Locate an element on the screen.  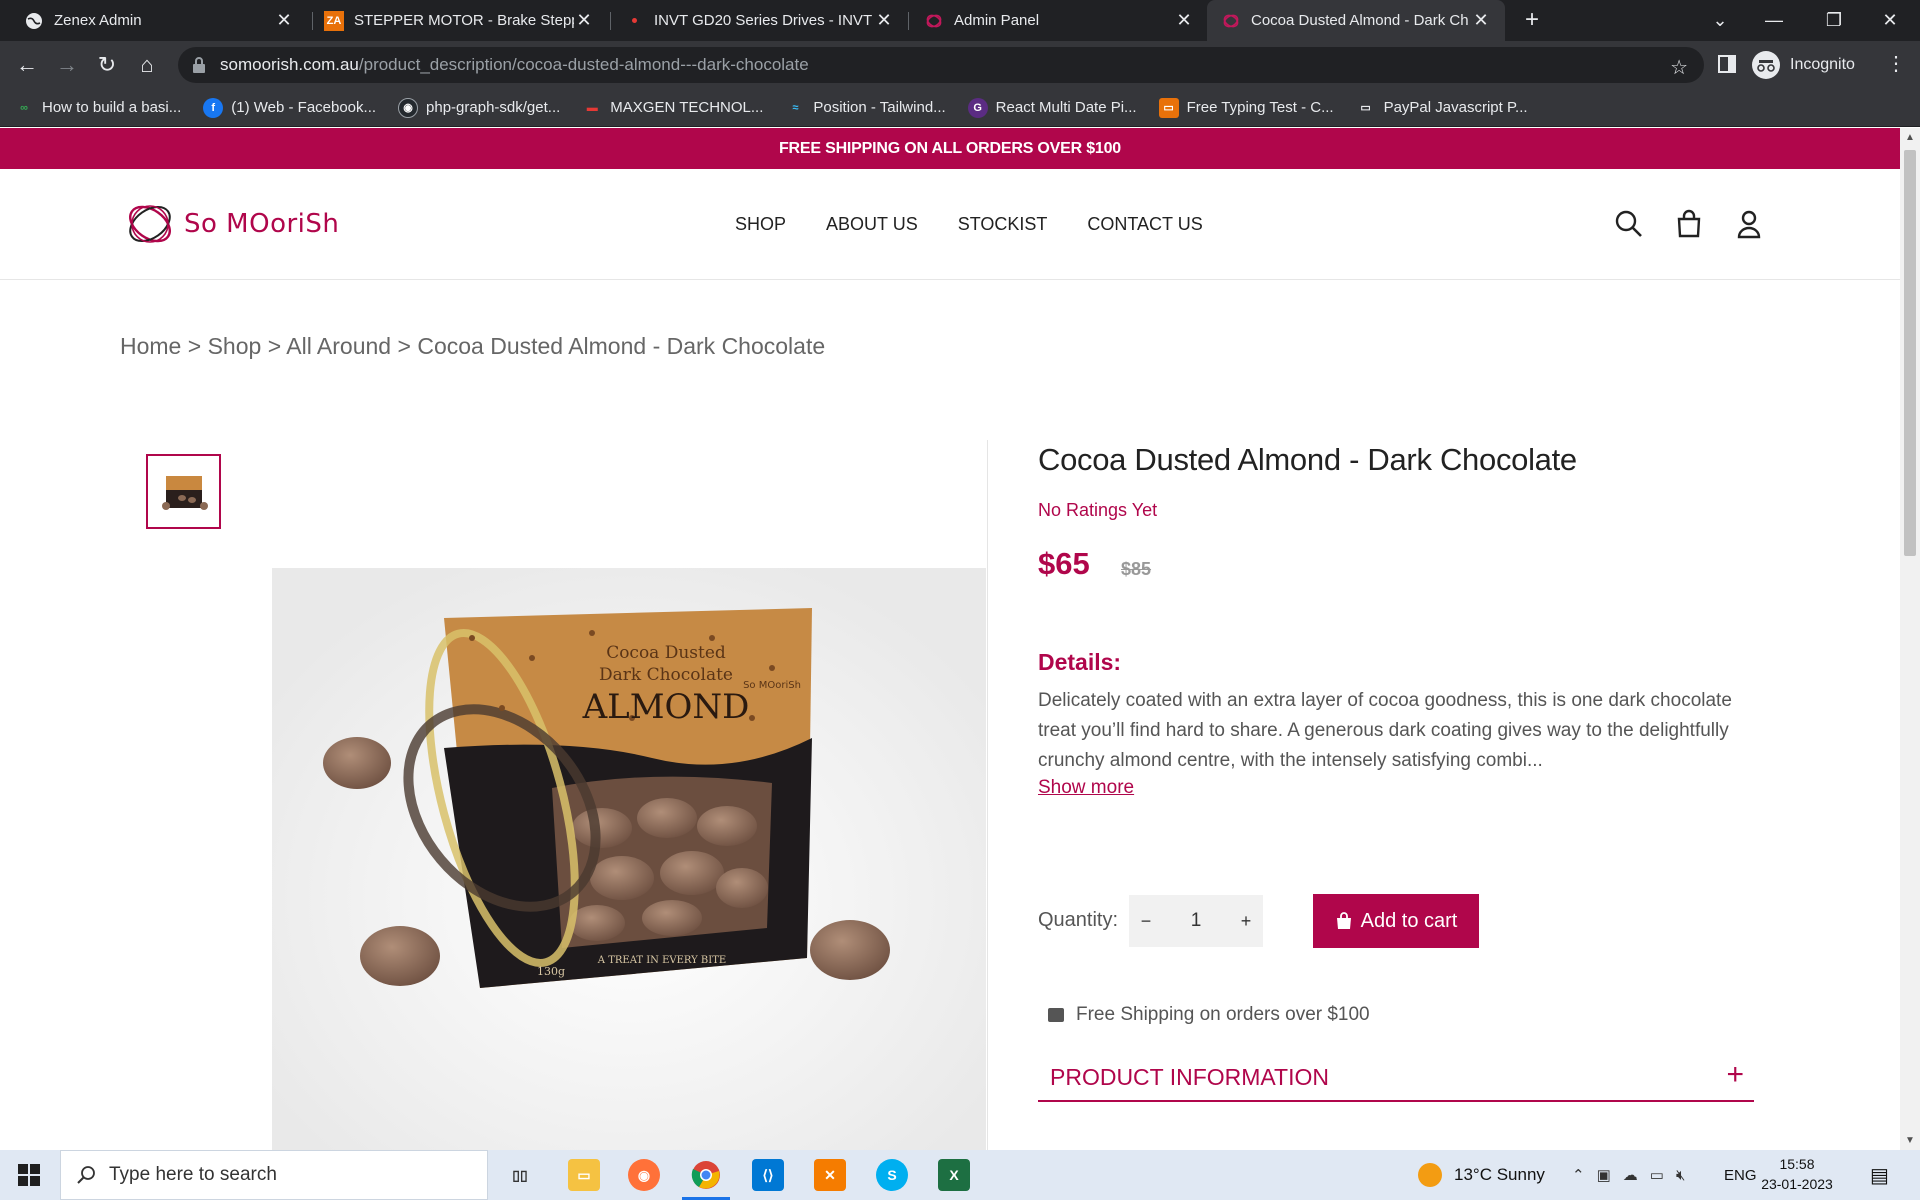
search-icon is located at coordinates (1629, 224).